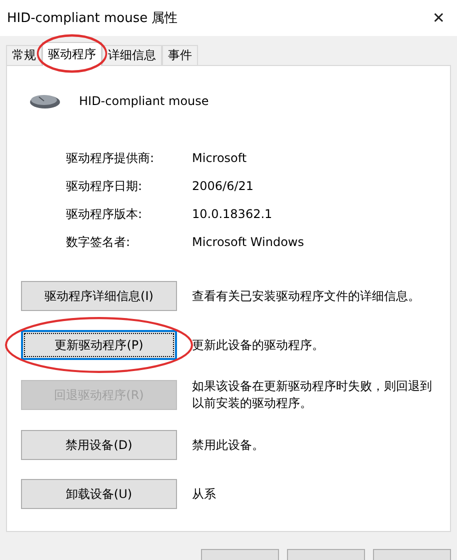 This screenshot has width=457, height=560. Describe the element at coordinates (228, 445) in the screenshot. I see `action-description: 禁用此设备。` at that location.